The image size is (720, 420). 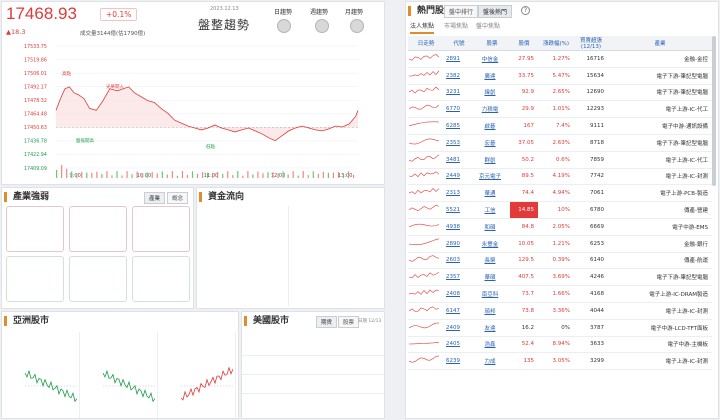 What do you see at coordinates (560, 328) in the screenshot?
I see `hot-row: 2409 友達 16.2 0% 3787 電子中游-LCD-TFT面板` at bounding box center [560, 328].